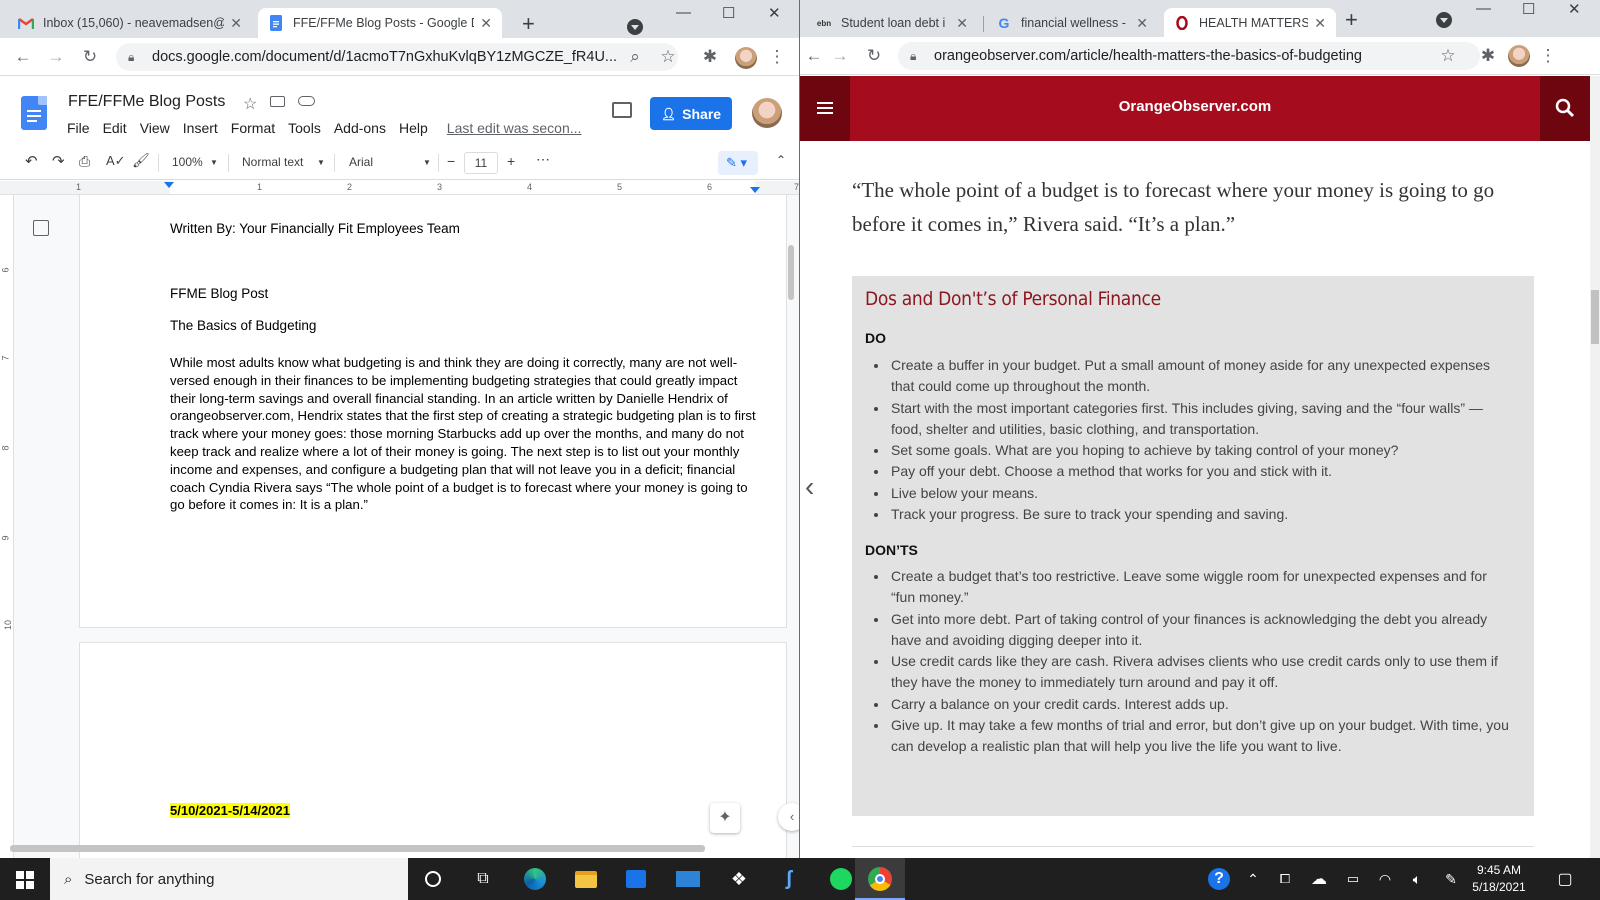 The image size is (1600, 900). Describe the element at coordinates (1451, 879) in the screenshot. I see `pen-icon: ✎` at that location.